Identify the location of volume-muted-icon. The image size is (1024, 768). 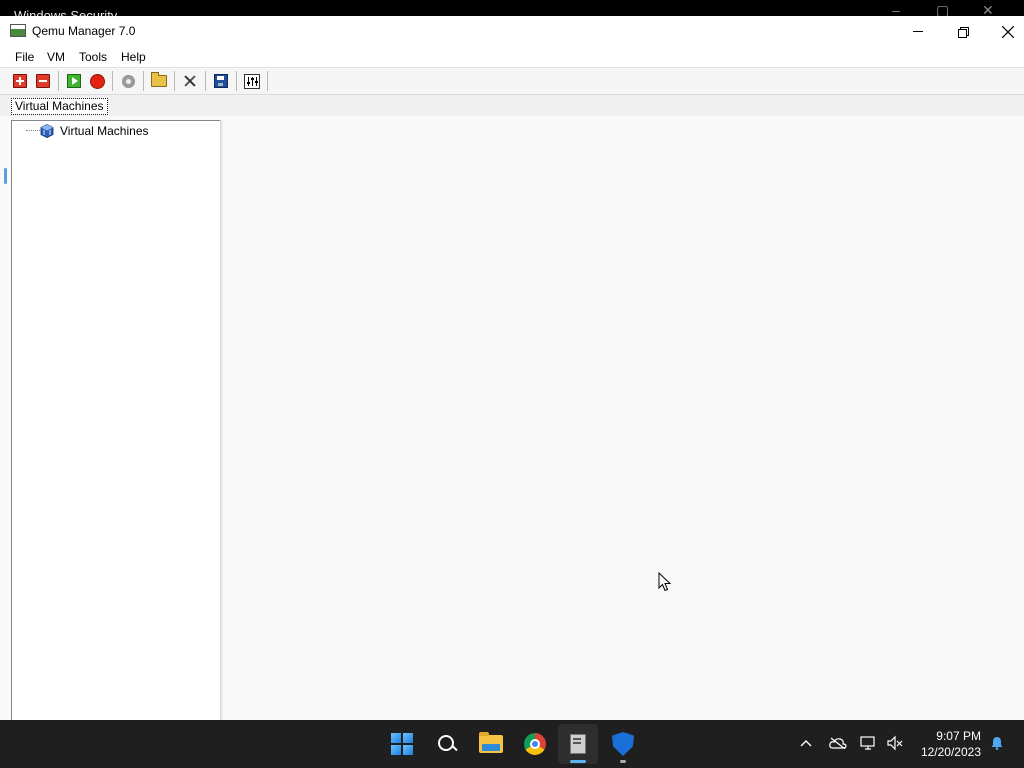
(895, 743).